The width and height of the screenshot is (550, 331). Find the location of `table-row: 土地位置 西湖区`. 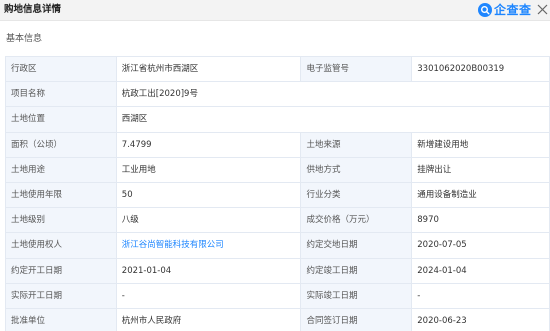

table-row: 土地位置 西湖区 is located at coordinates (278, 120).